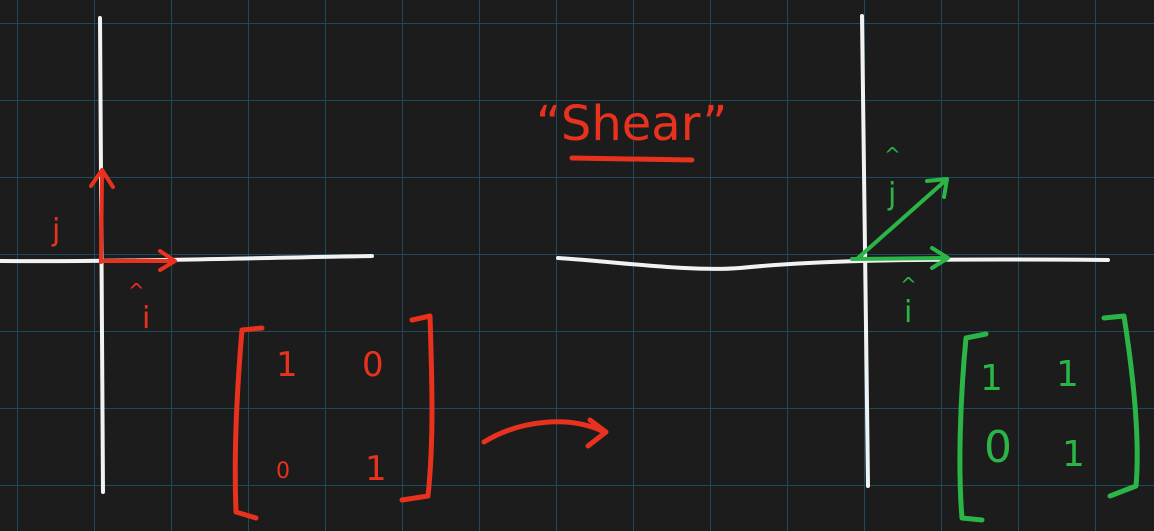 This screenshot has height=531, width=1154. I want to click on left-matrix-a21: 0, so click(283, 471).